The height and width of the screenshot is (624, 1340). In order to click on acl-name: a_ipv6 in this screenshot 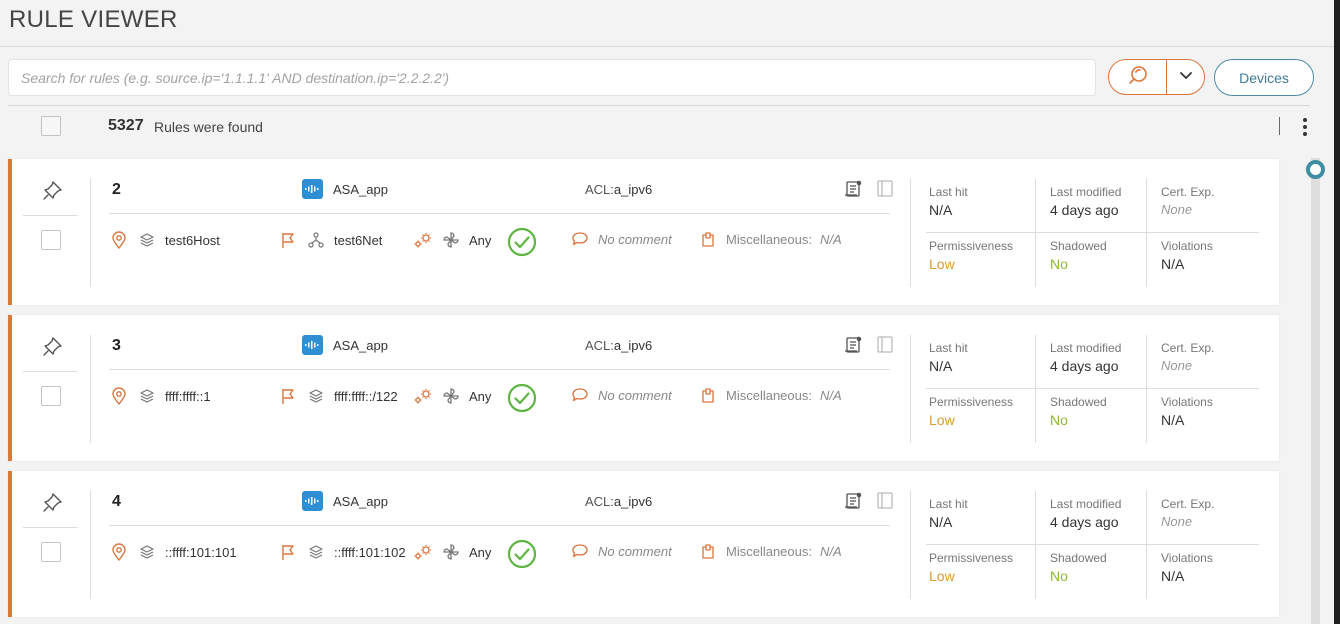, I will do `click(633, 501)`.